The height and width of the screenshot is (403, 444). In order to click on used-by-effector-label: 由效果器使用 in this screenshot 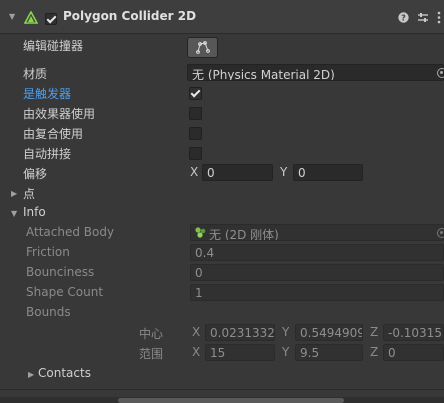, I will do `click(59, 114)`.